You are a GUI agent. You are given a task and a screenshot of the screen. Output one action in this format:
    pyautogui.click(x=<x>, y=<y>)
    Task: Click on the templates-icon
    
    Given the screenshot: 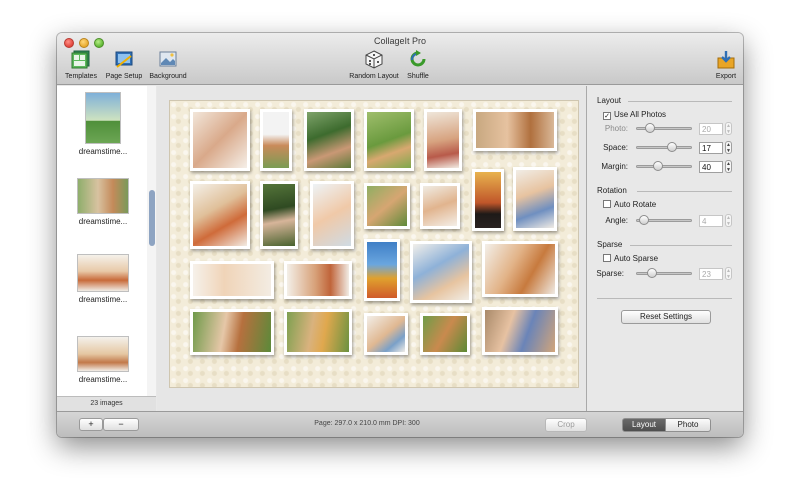 What is the action you would take?
    pyautogui.click(x=80, y=59)
    